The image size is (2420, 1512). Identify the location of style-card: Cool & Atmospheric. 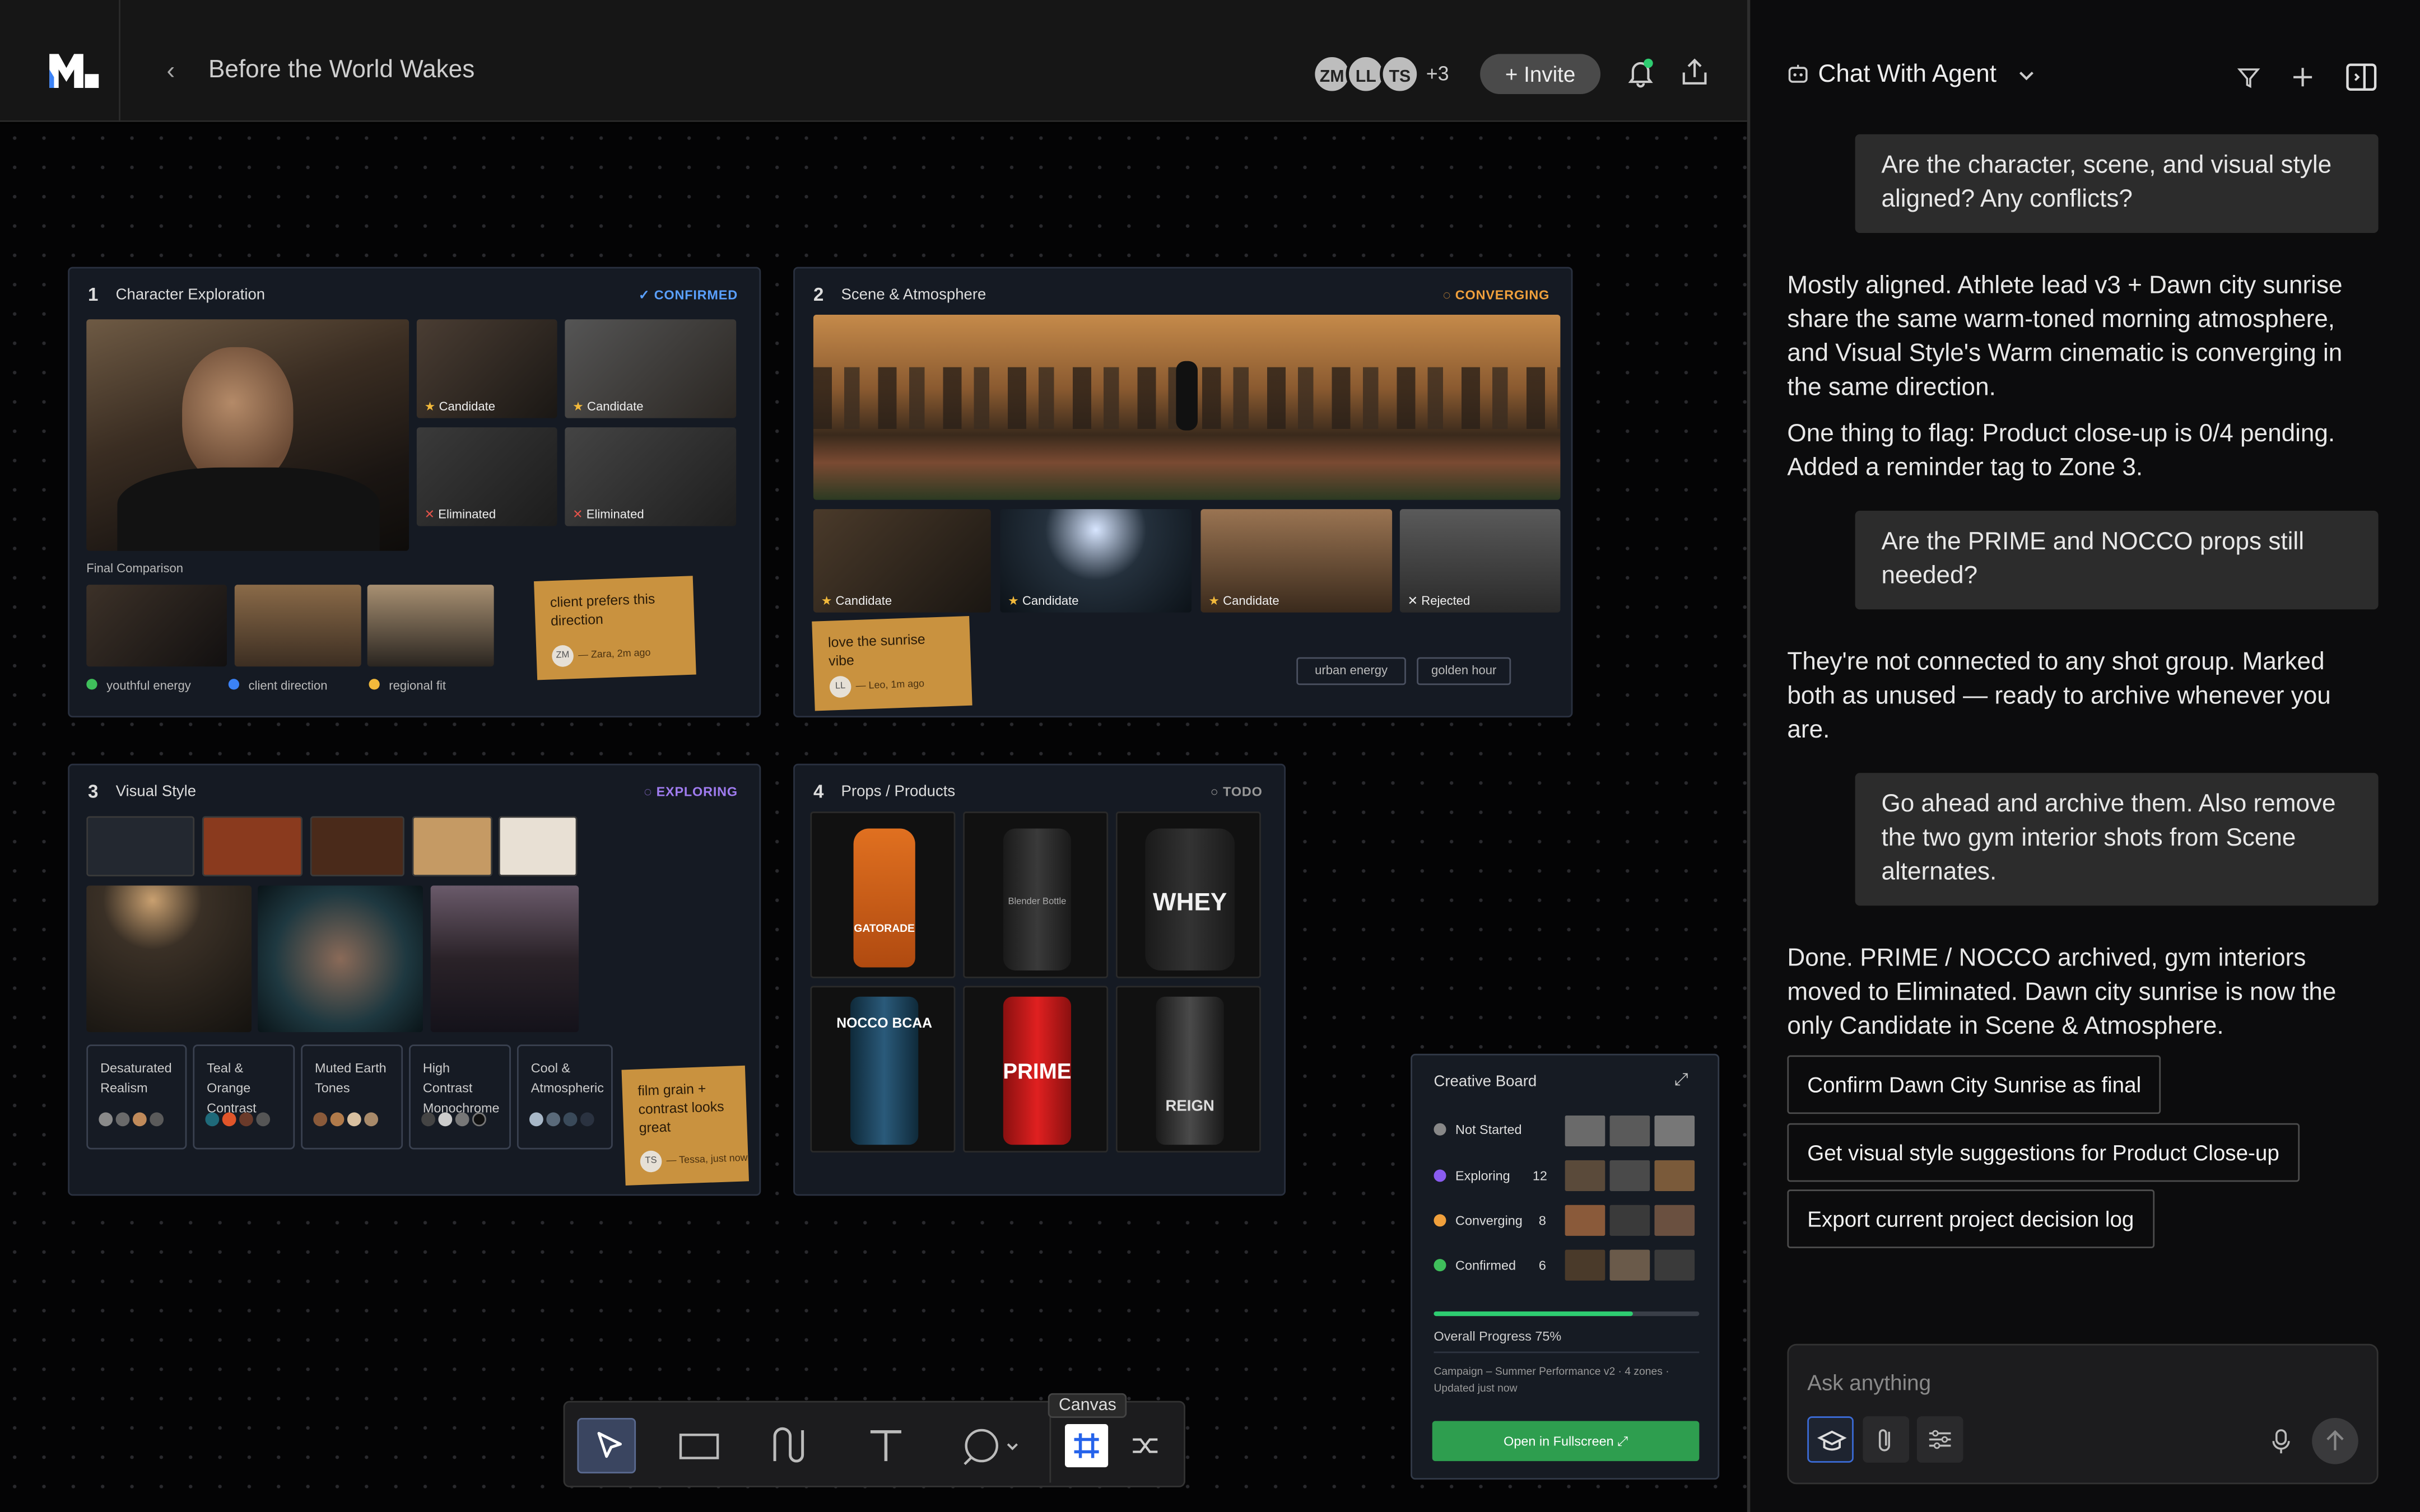
(564, 1097).